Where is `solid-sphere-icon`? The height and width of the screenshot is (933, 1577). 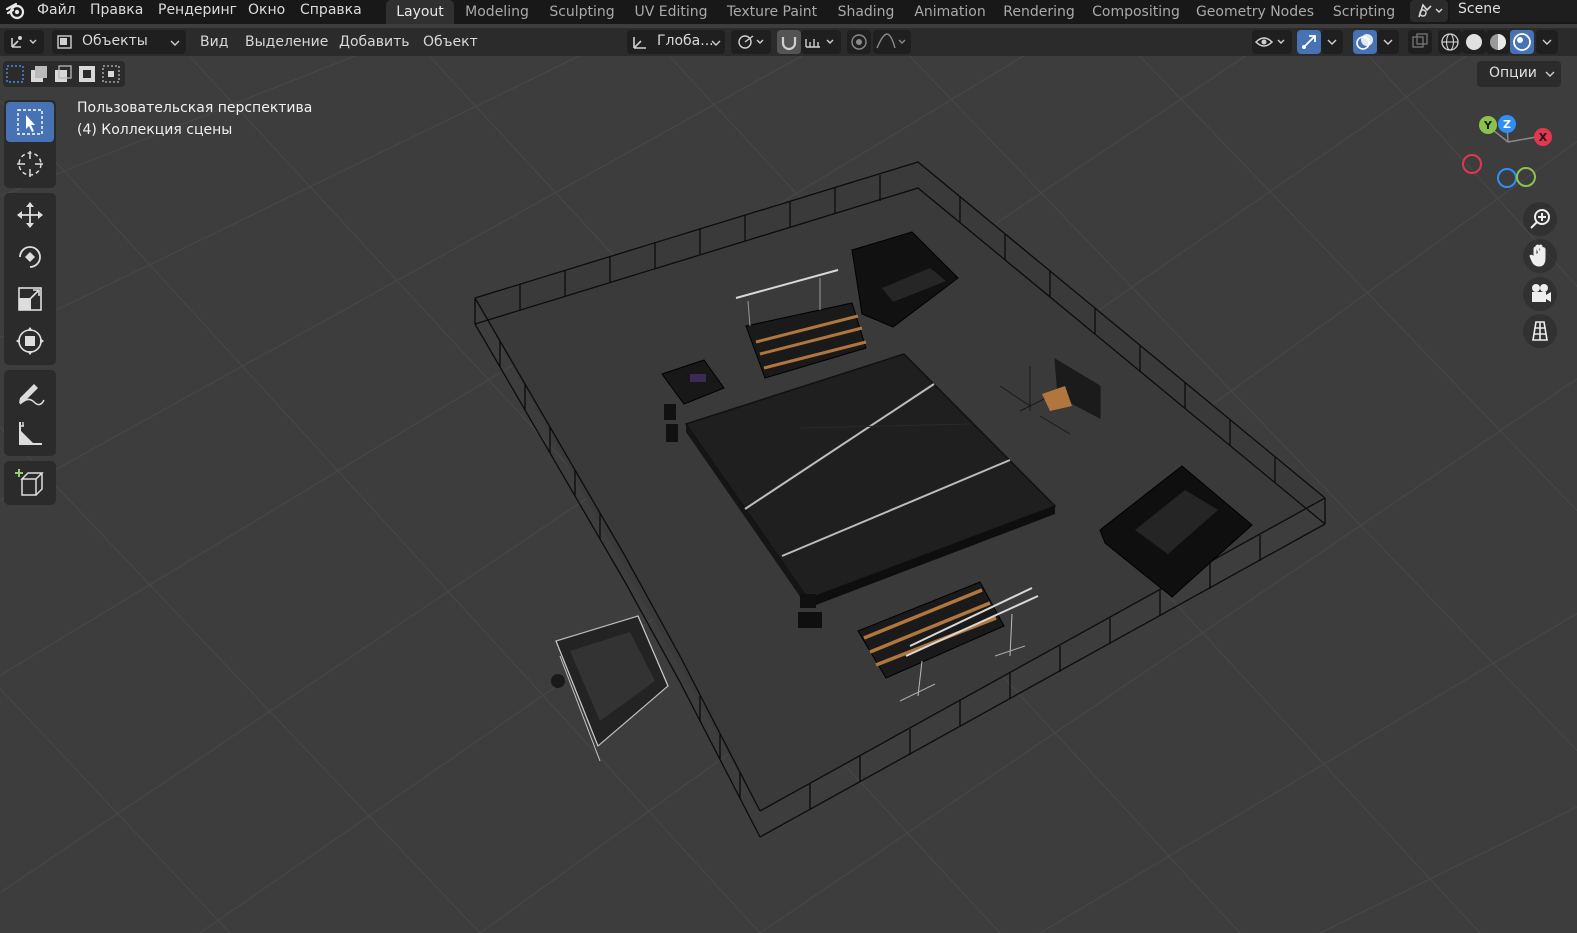
solid-sphere-icon is located at coordinates (1474, 42).